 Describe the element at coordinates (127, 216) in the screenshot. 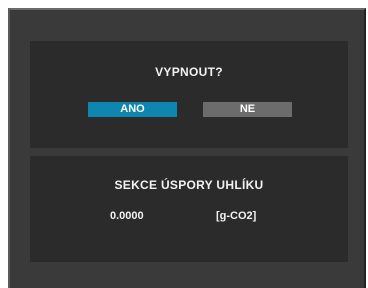

I see `carbon-savings-value: 0.0000` at that location.